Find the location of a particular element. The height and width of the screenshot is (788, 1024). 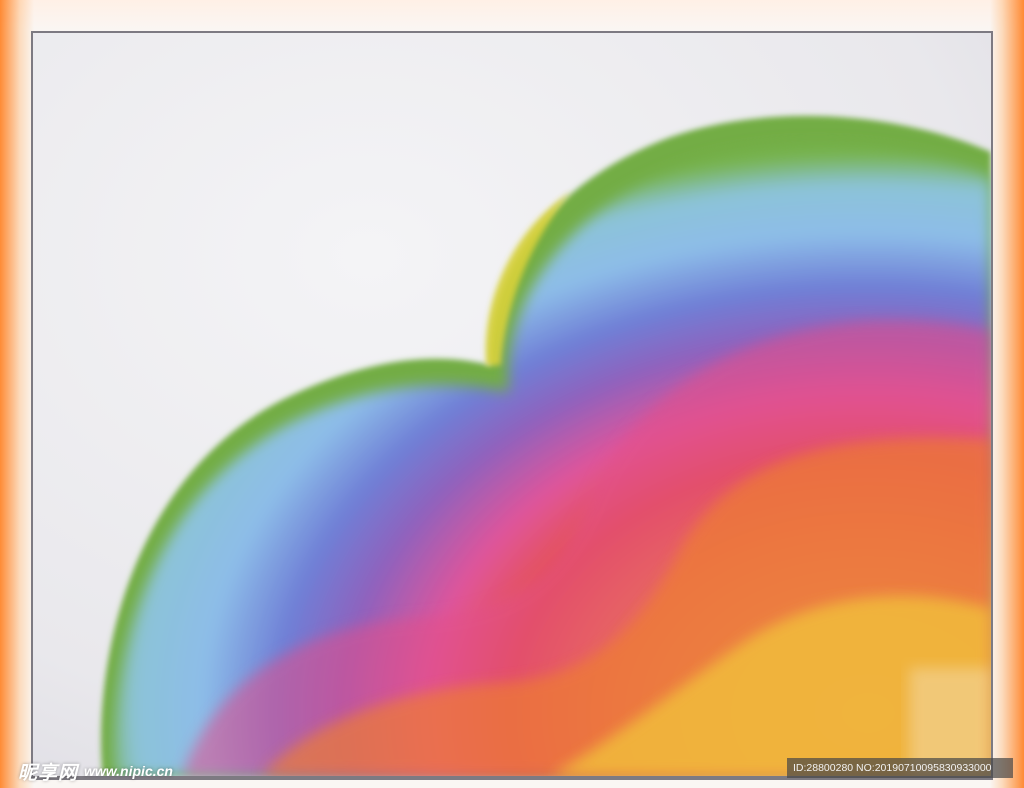

watermark-site-url: www.nipic.cn is located at coordinates (128, 771).